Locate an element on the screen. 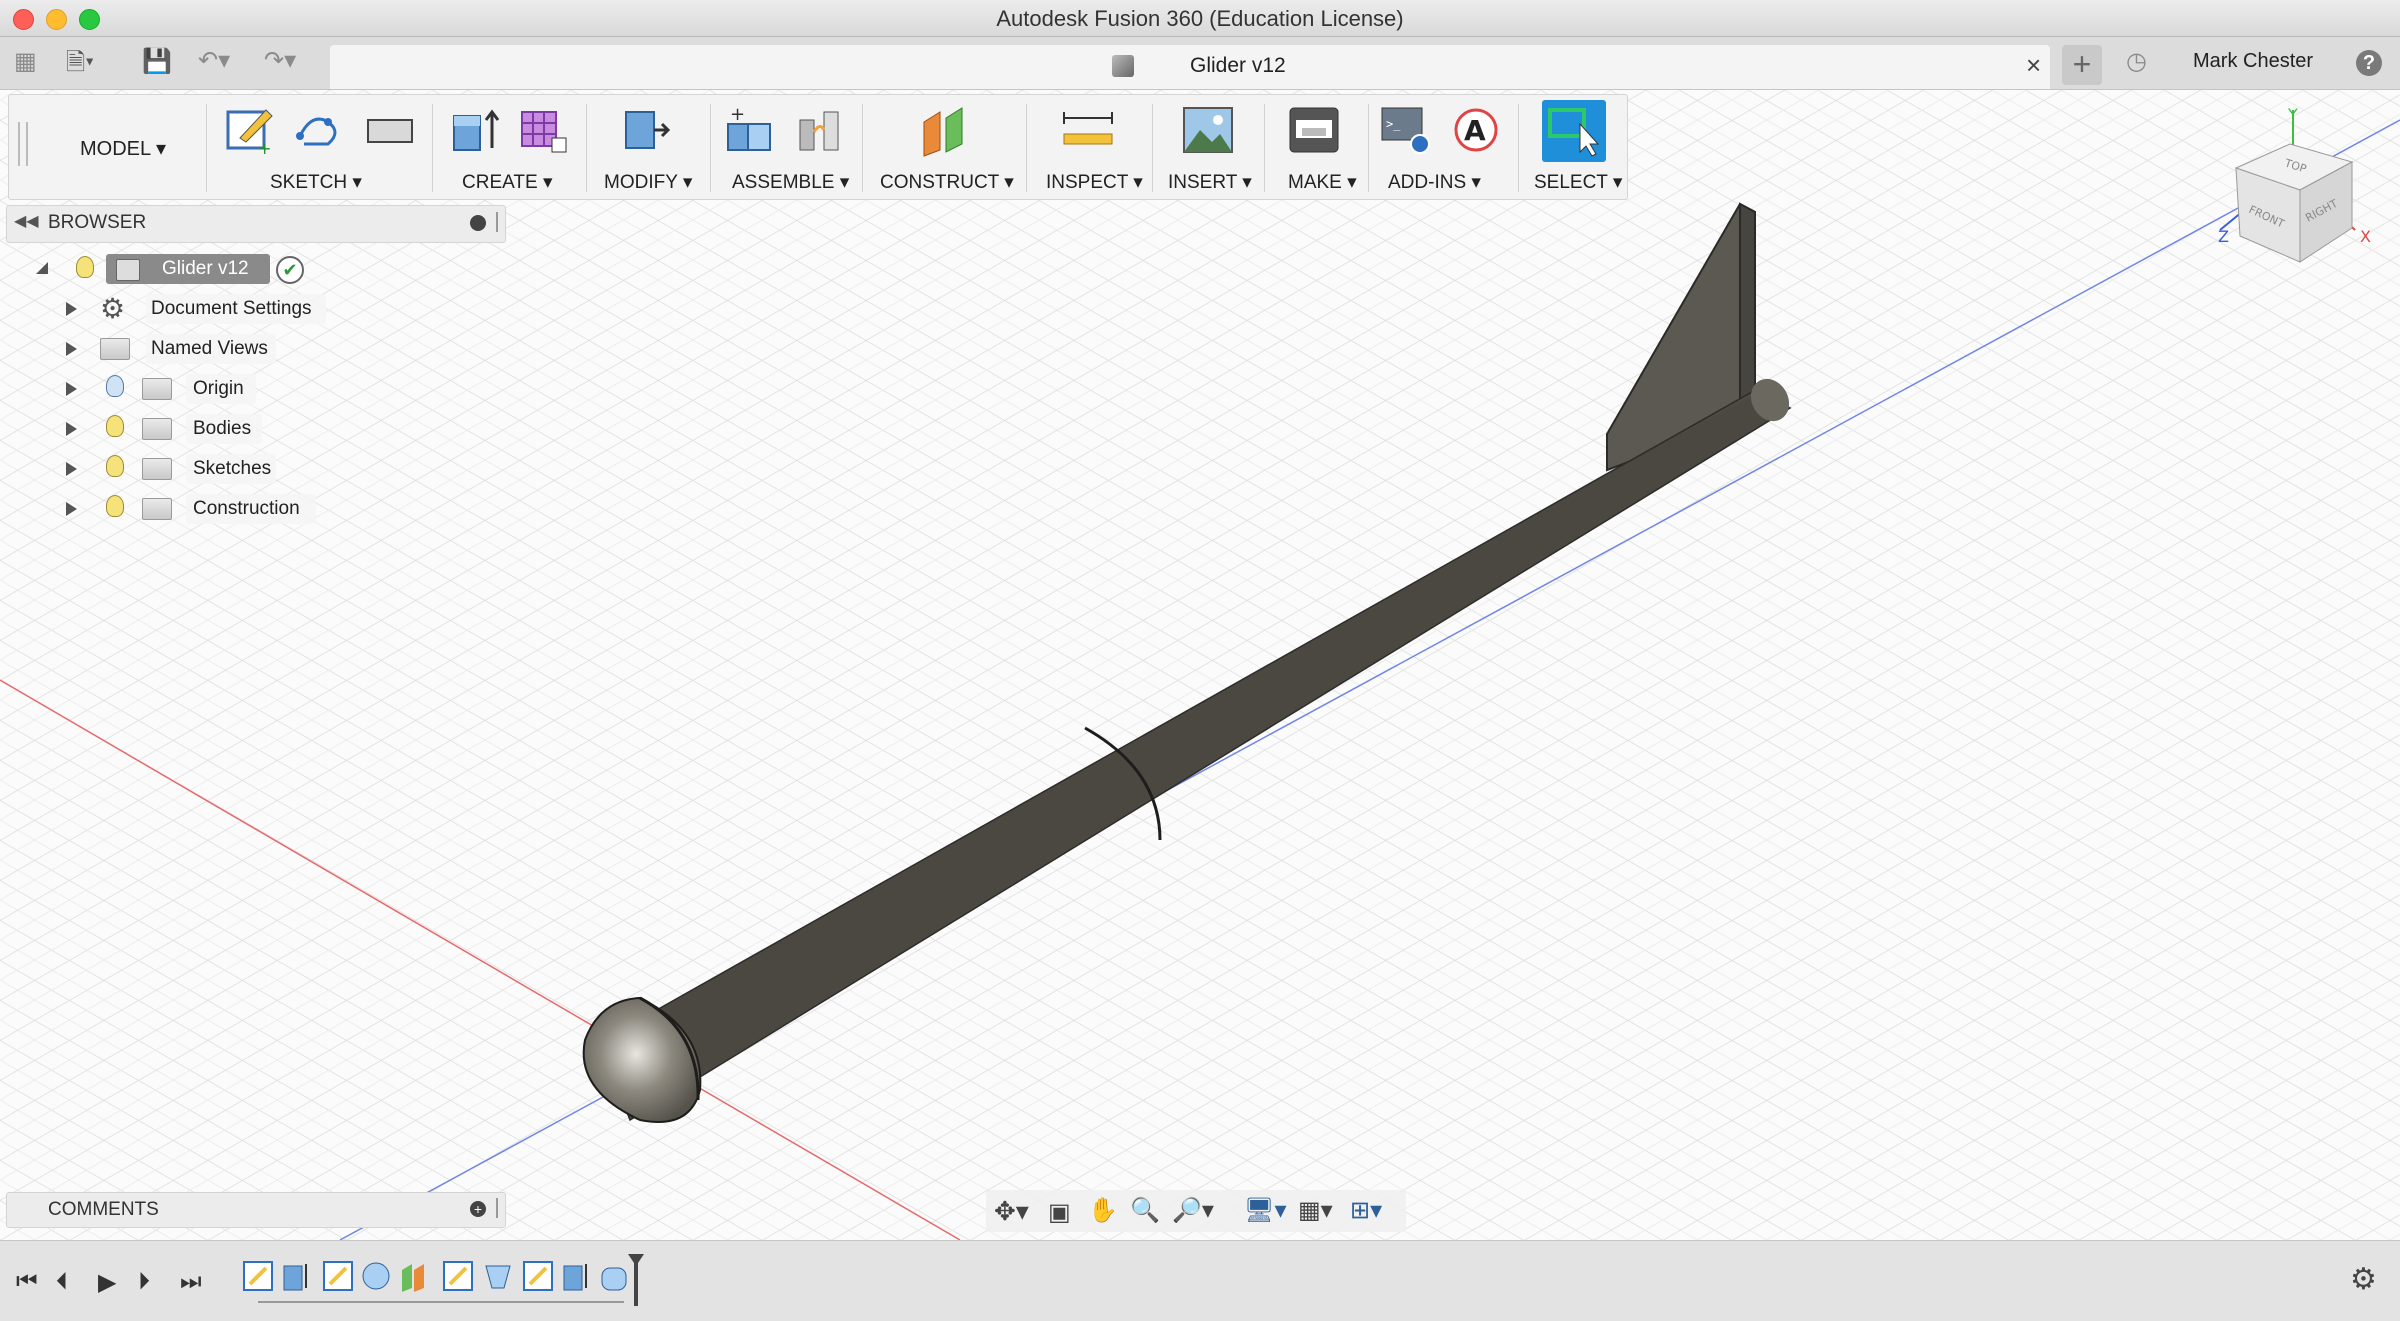 The height and width of the screenshot is (1321, 2400). timeline-marker-head is located at coordinates (636, 1260).